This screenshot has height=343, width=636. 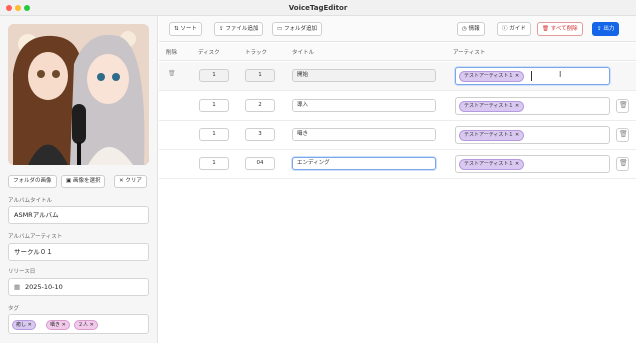 I want to click on export-button: ⇪ 出力, so click(x=606, y=29).